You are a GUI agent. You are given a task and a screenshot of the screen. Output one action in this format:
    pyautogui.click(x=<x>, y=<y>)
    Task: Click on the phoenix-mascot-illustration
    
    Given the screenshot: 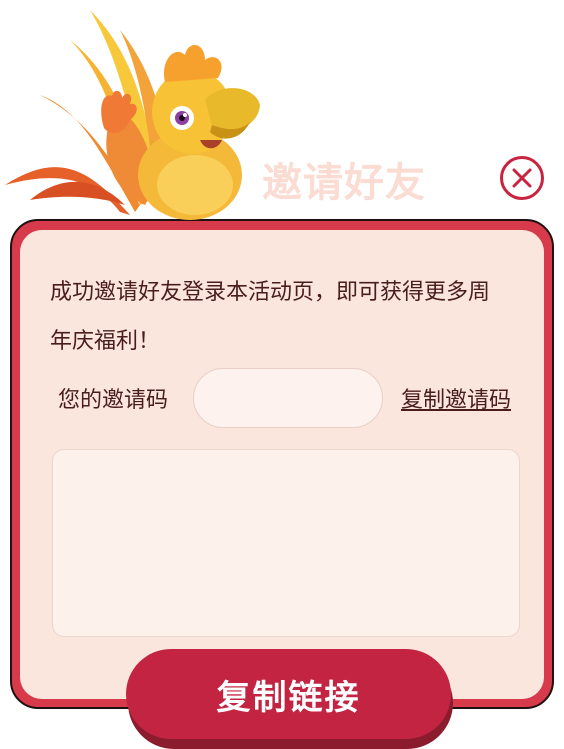 What is the action you would take?
    pyautogui.click(x=135, y=111)
    